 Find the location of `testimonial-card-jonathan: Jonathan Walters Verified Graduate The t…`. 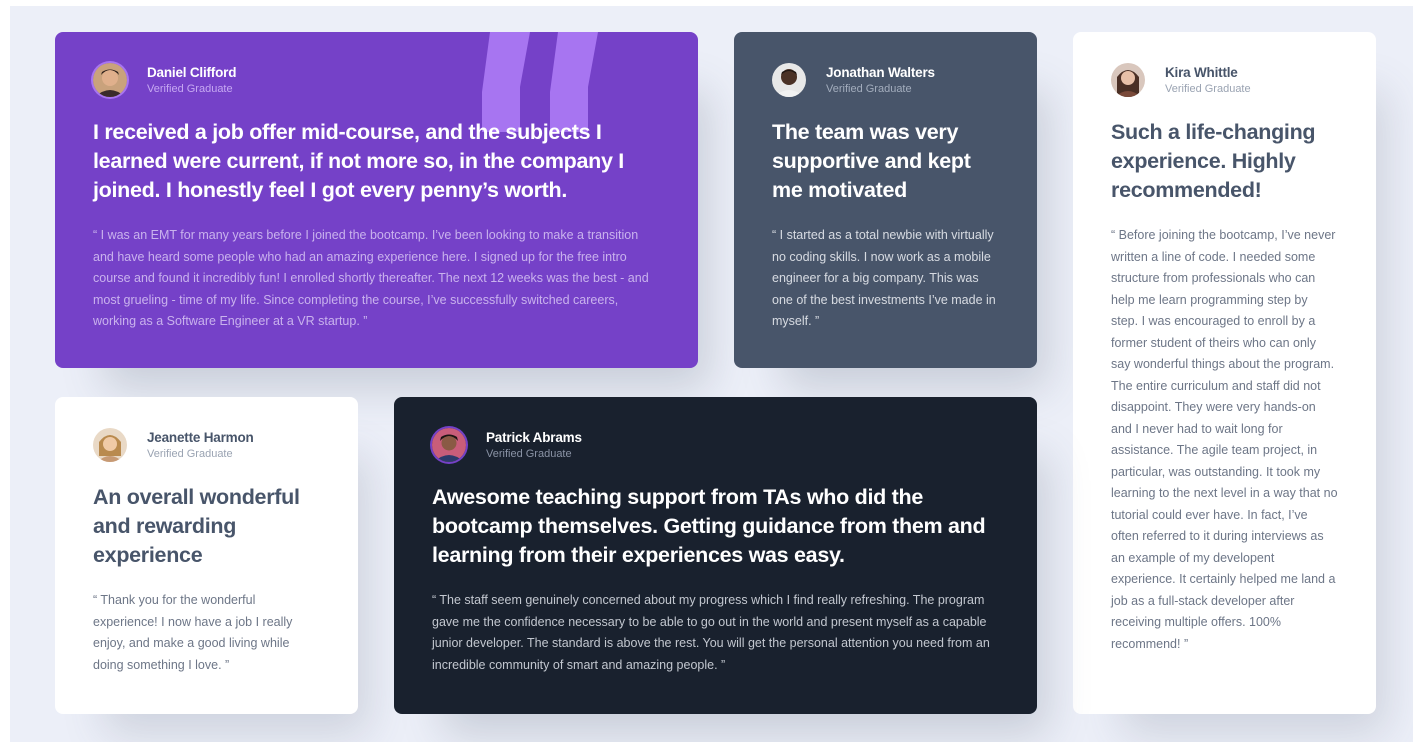

testimonial-card-jonathan: Jonathan Walters Verified Graduate The t… is located at coordinates (885, 200).